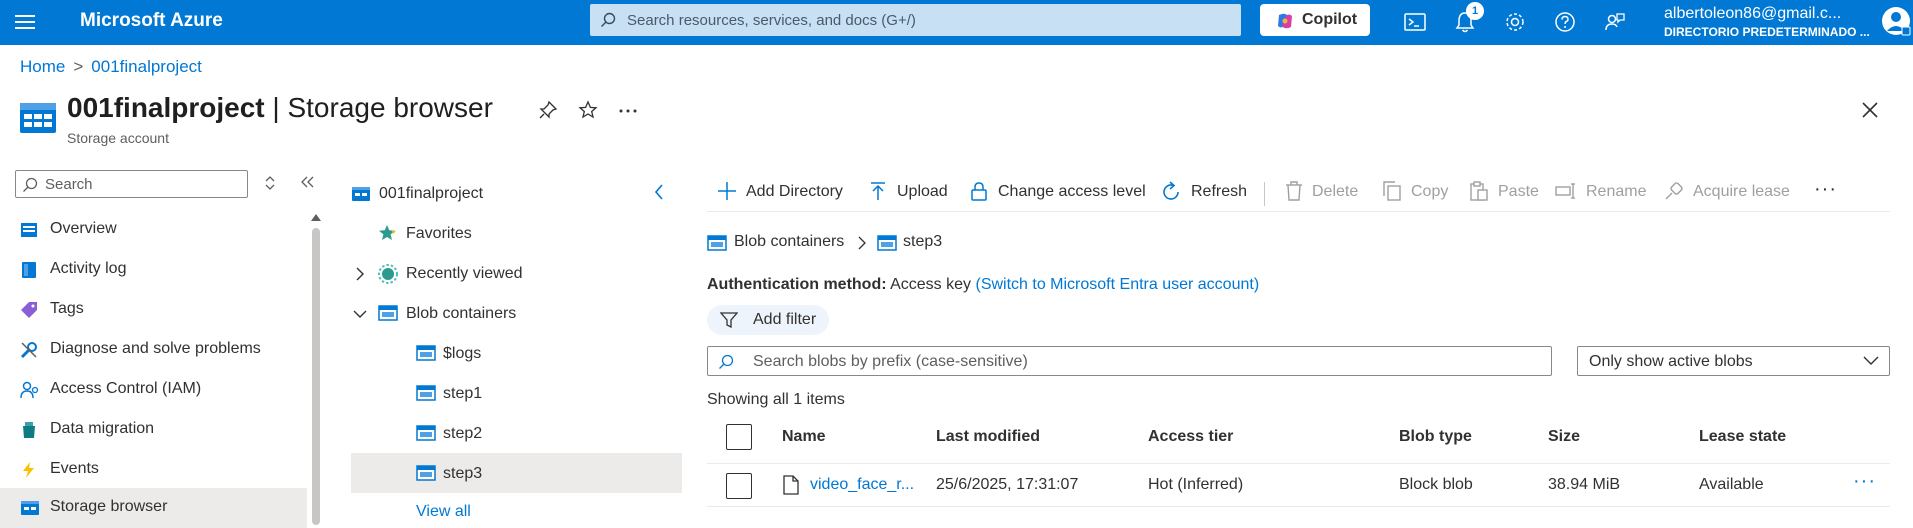 This screenshot has height=528, width=1913. What do you see at coordinates (360, 314) in the screenshot?
I see `chevron-down-icon` at bounding box center [360, 314].